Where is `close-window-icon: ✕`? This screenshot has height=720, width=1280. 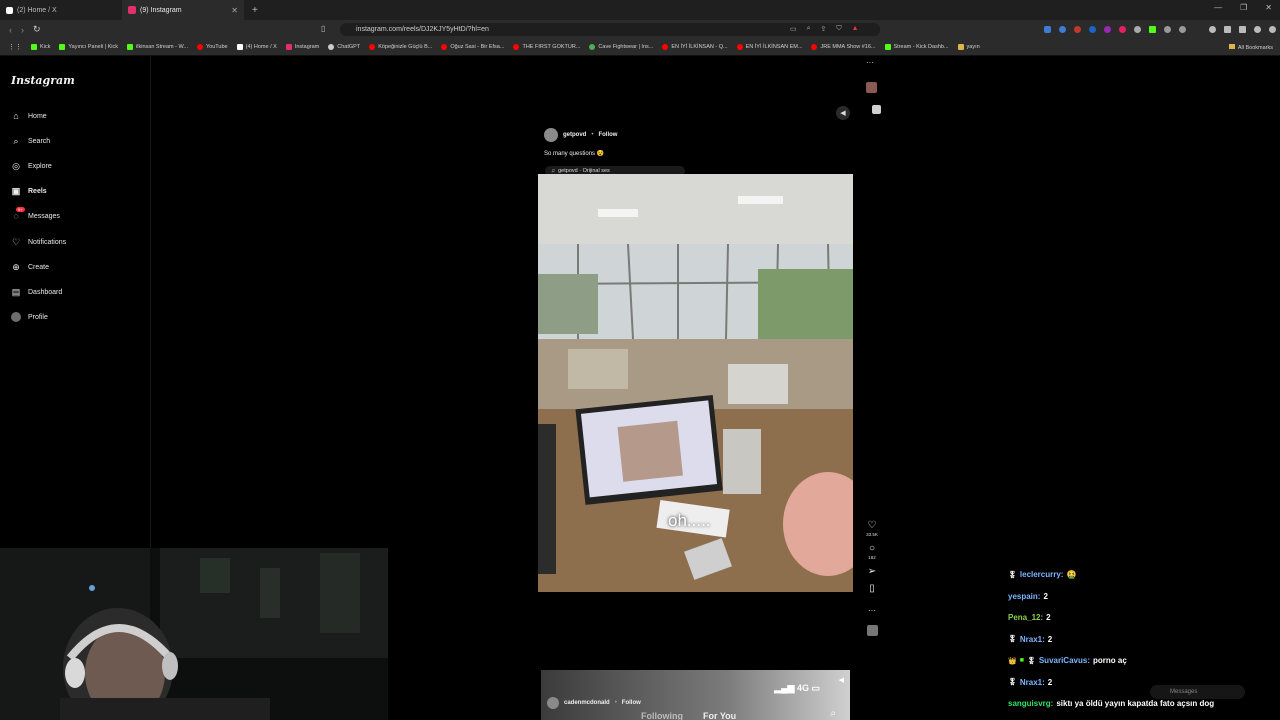
close-window-icon: ✕ is located at coordinates (1268, 7).